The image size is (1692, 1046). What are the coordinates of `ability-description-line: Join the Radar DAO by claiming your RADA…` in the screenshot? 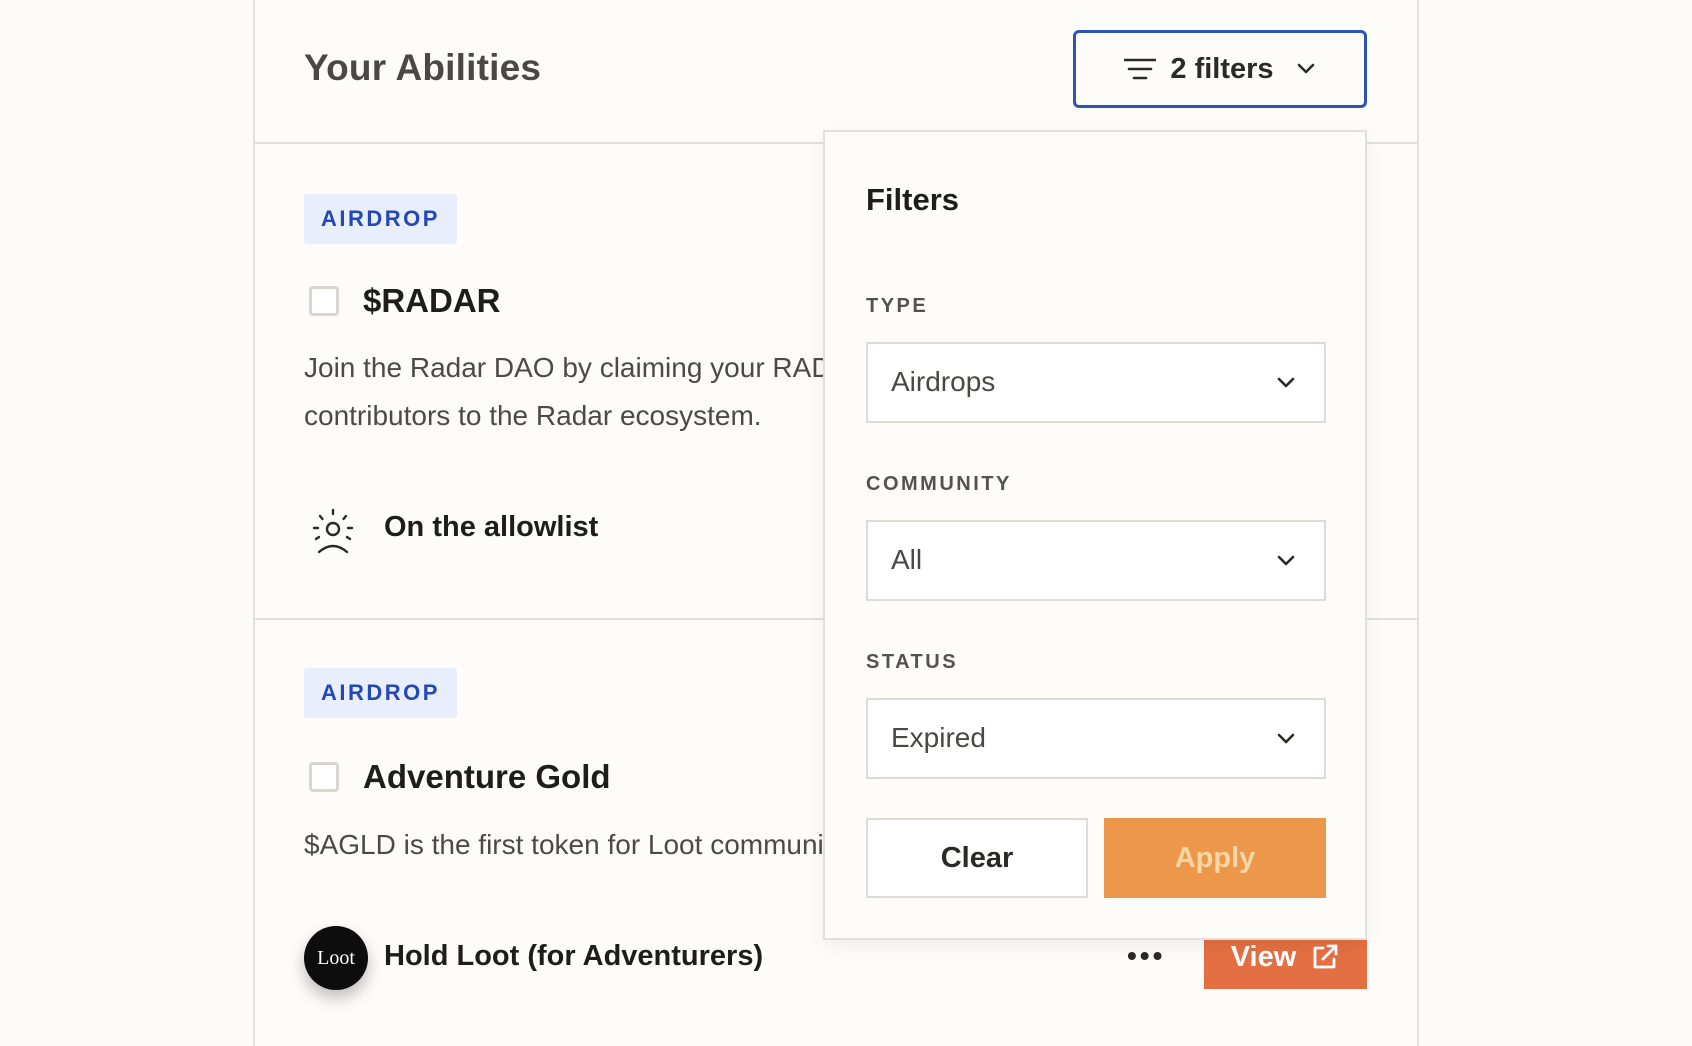 It's located at (564, 367).